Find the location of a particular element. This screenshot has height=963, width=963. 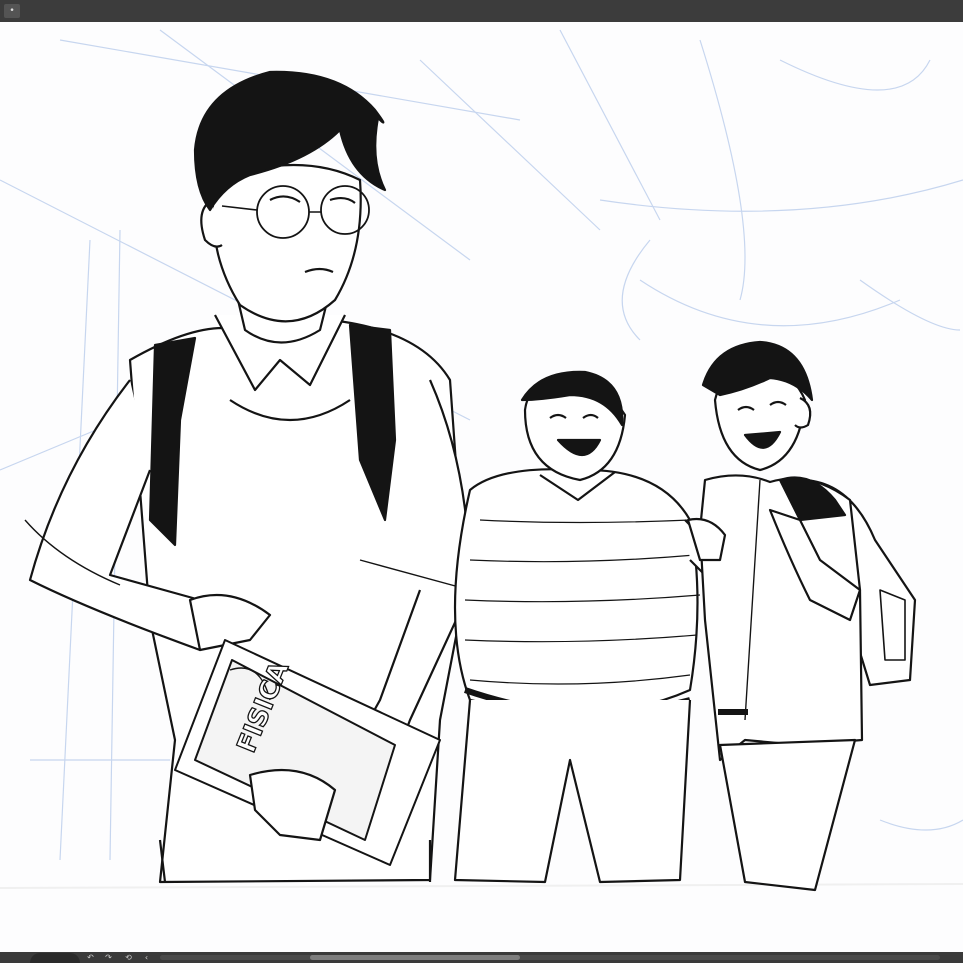

undo-icon: ↶ is located at coordinates (90, 957).